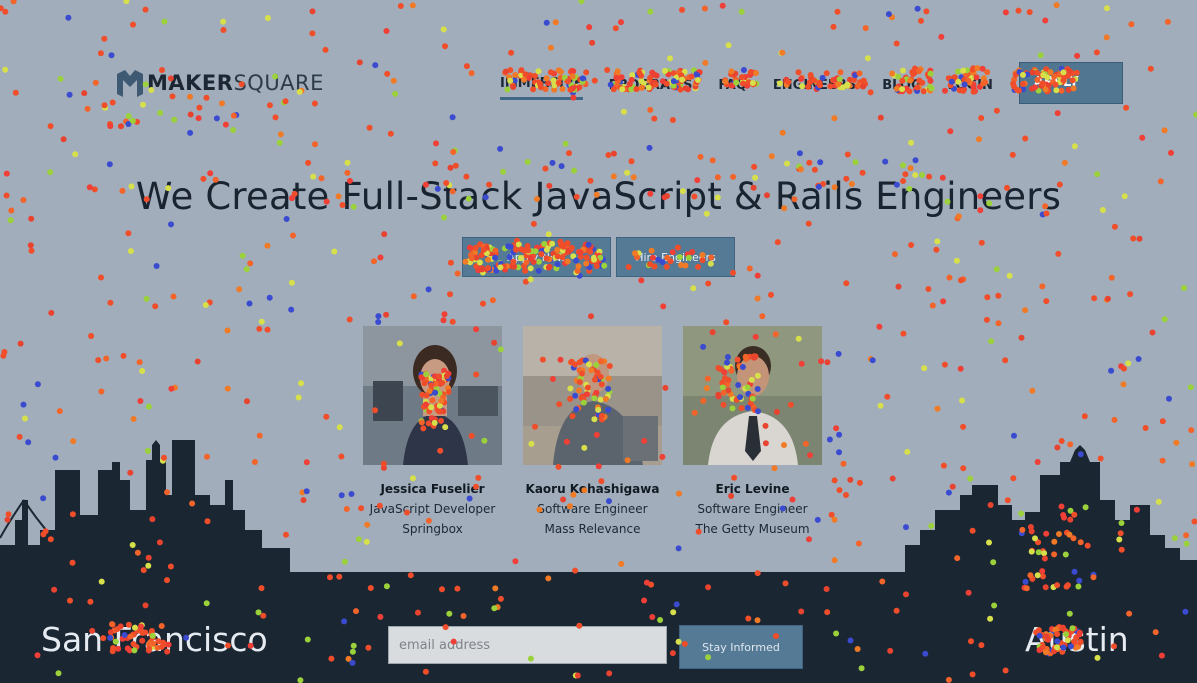 This screenshot has width=1197, height=683. I want to click on graduate-role: JavaScript Developer, so click(432, 509).